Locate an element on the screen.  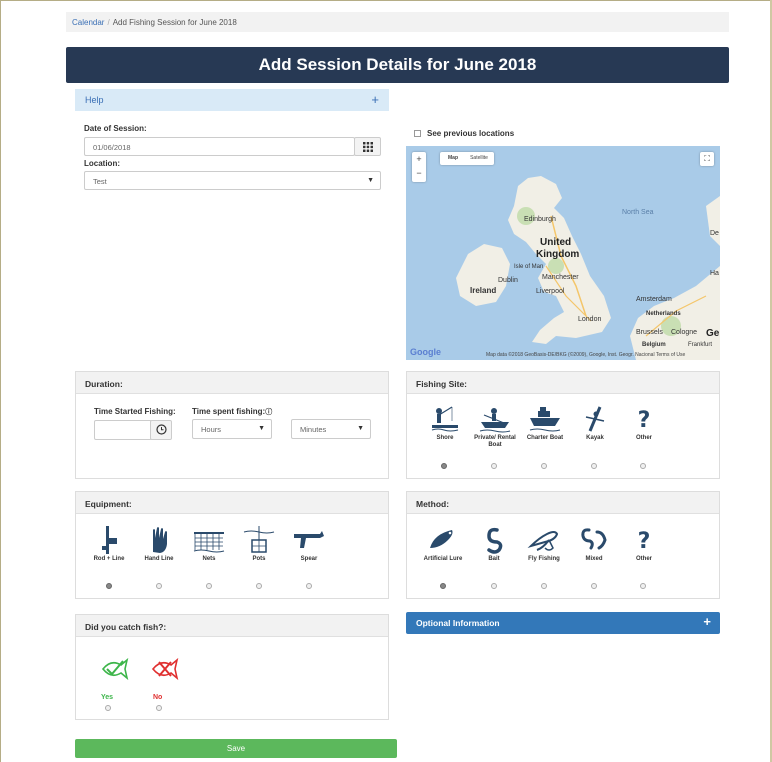
previous-locations-checkbox is located at coordinates (417, 133).